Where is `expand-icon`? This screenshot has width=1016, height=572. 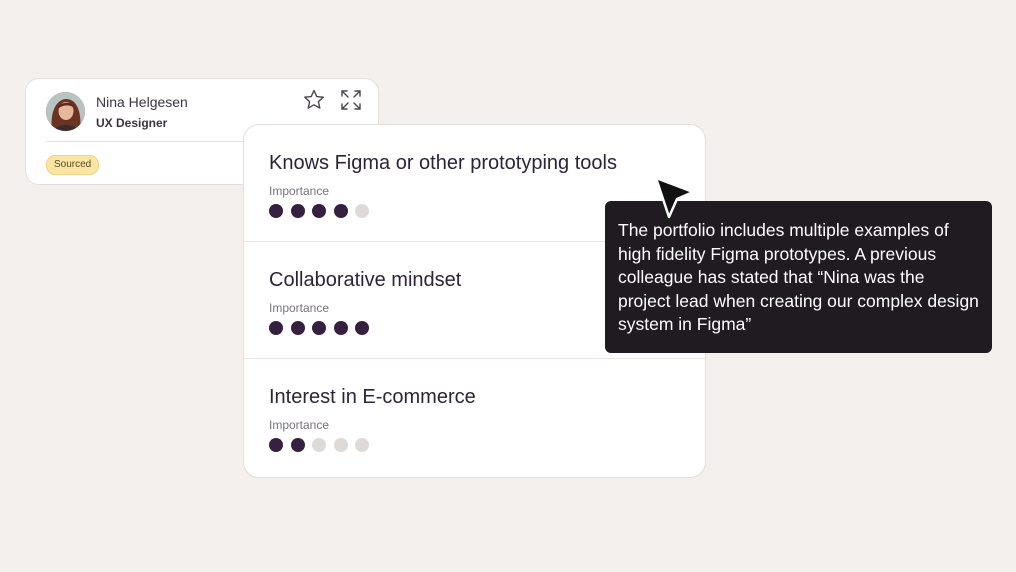
expand-icon is located at coordinates (351, 100).